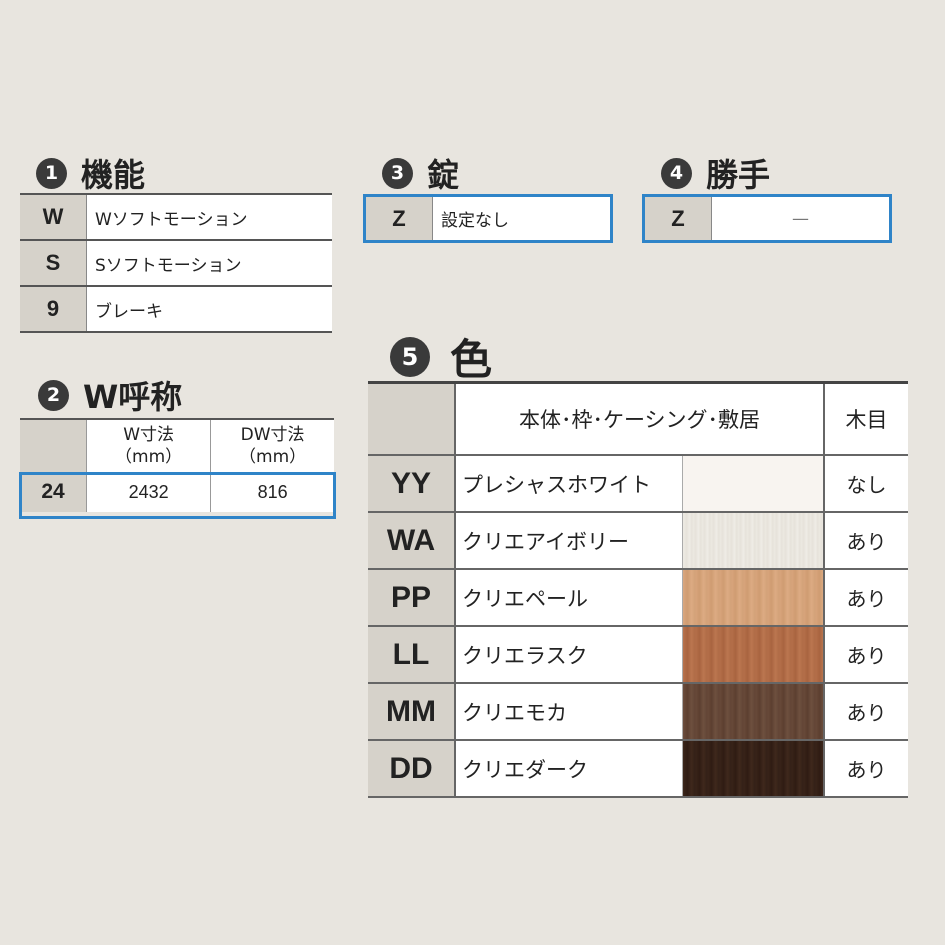  Describe the element at coordinates (420, 173) in the screenshot. I see `section-lock-title: 3 錠` at that location.